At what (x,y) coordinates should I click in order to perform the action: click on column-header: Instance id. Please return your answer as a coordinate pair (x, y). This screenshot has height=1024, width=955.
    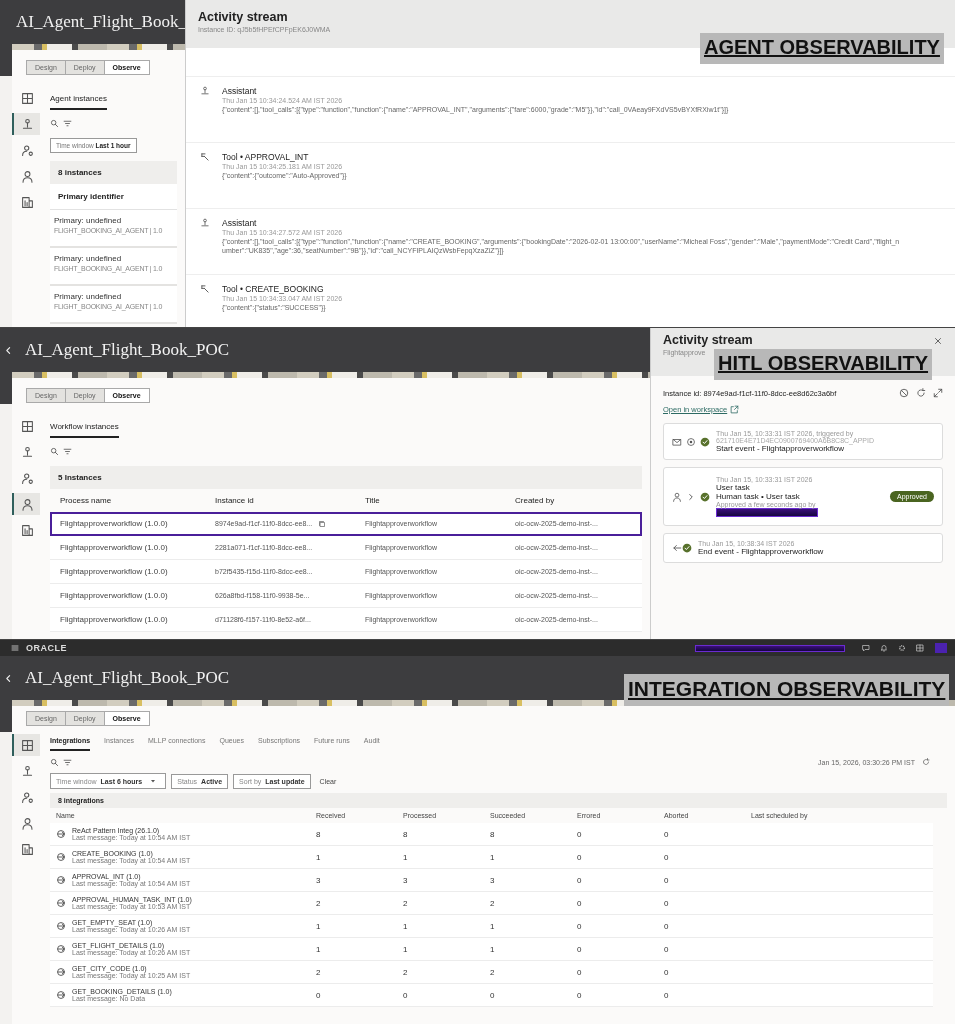
    Looking at the image, I should click on (234, 501).